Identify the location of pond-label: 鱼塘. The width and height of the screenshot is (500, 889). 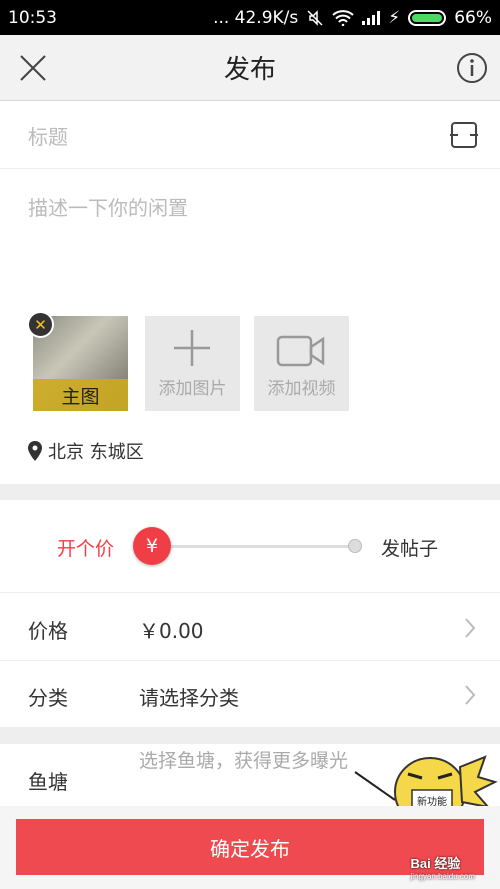
(48, 782).